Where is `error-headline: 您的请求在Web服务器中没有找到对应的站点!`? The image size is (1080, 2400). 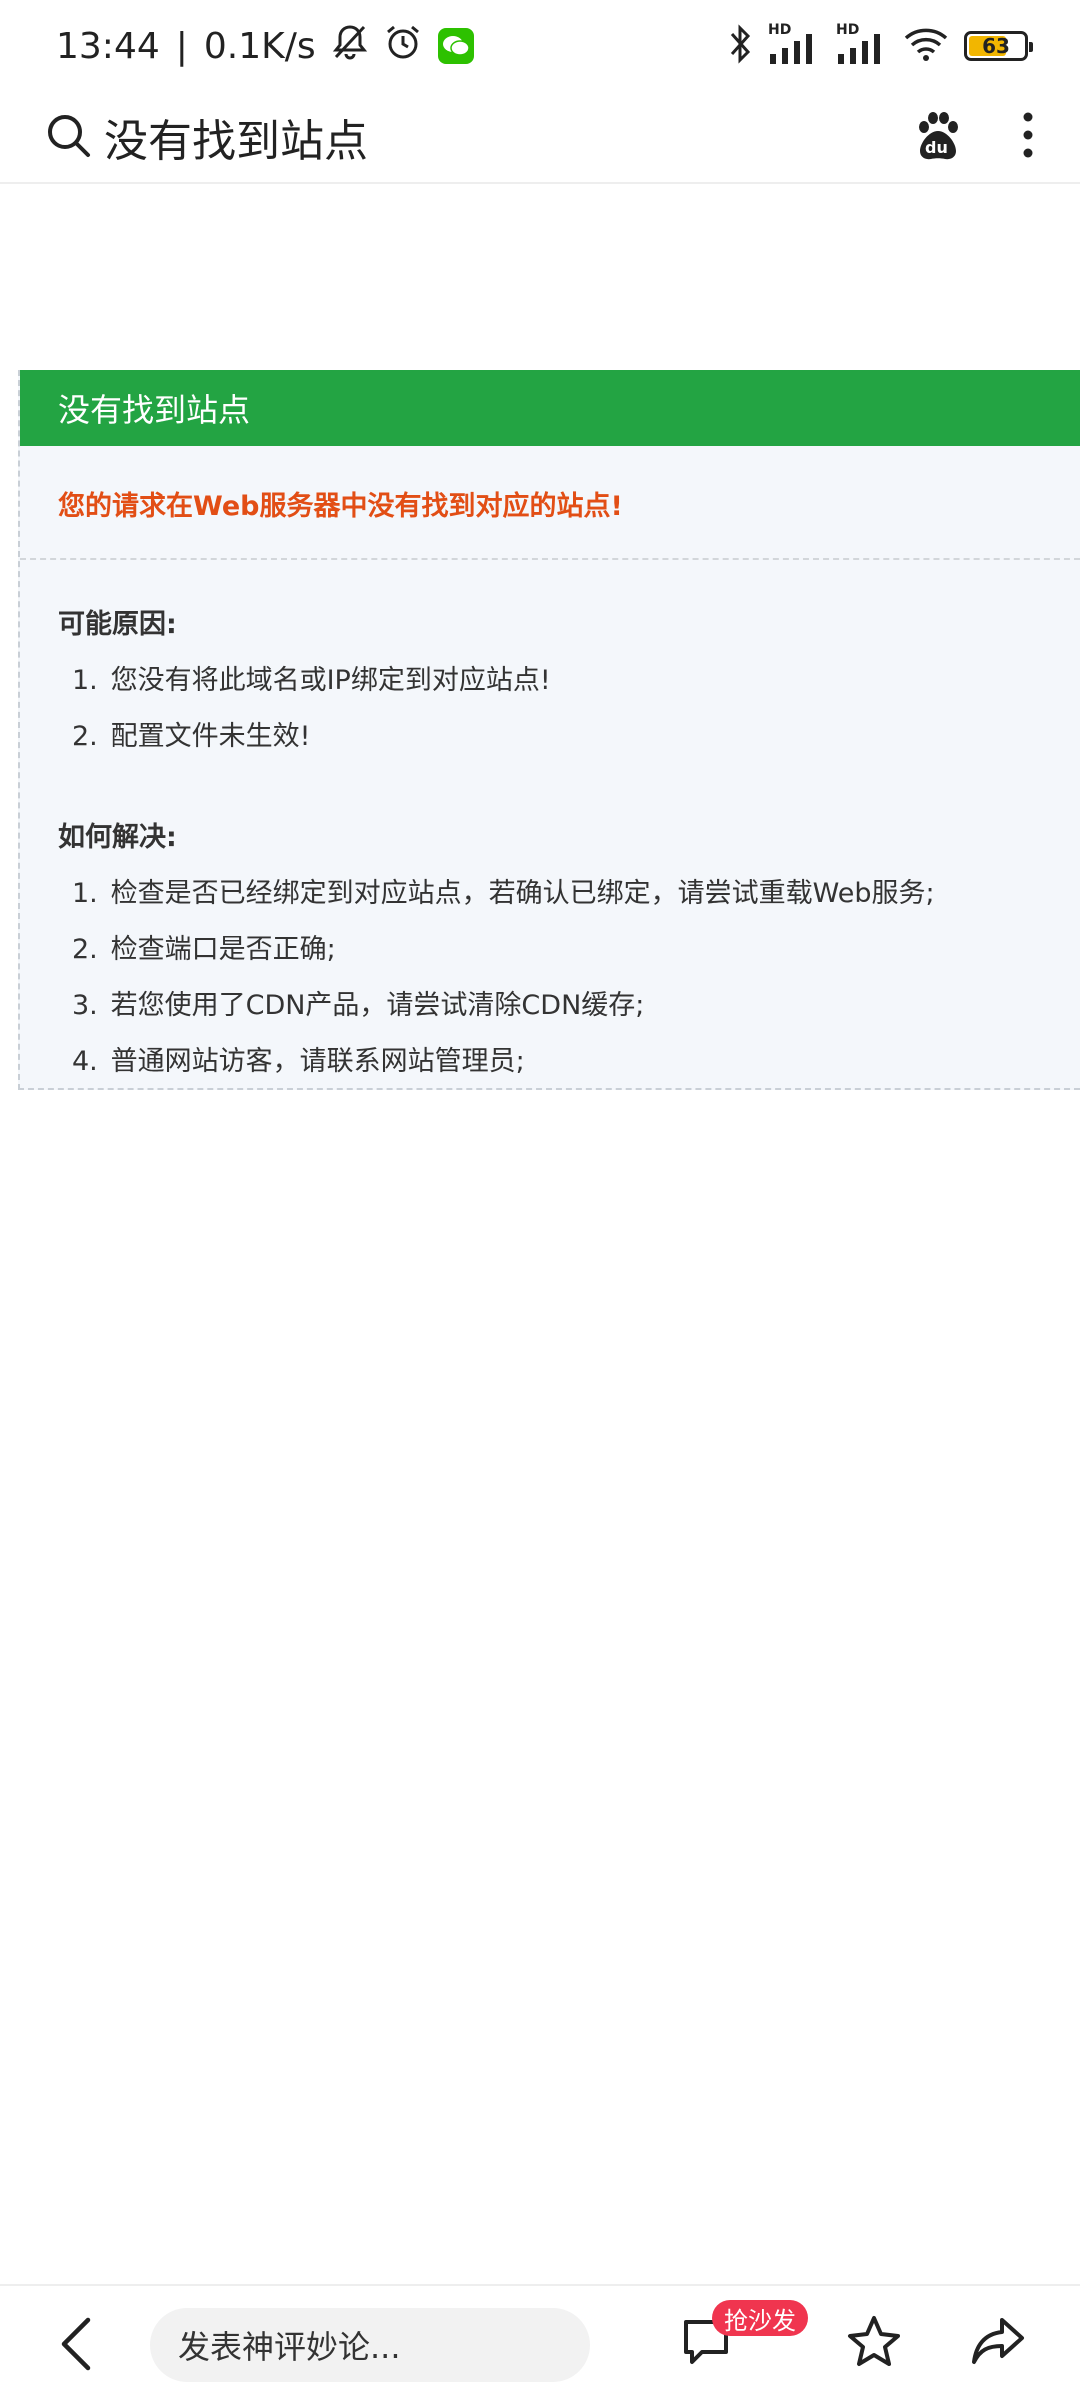 error-headline: 您的请求在Web服务器中没有找到对应的站点! is located at coordinates (550, 503).